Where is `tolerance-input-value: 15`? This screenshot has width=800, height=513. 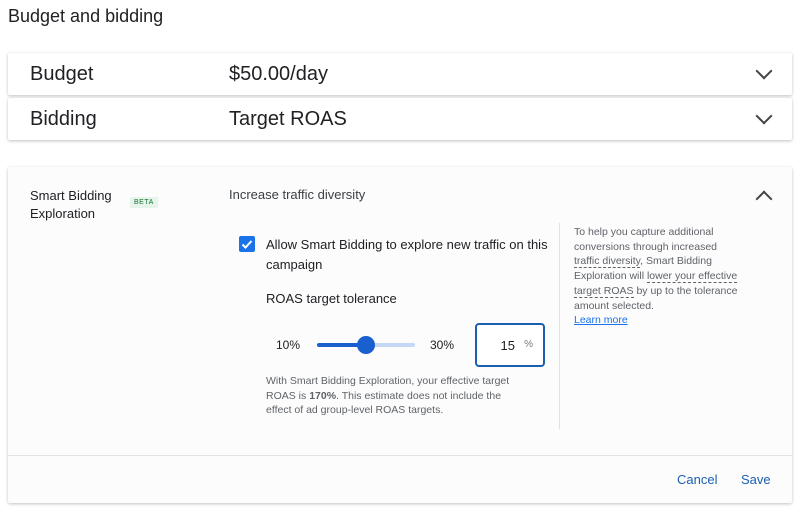 tolerance-input-value: 15 is located at coordinates (507, 345).